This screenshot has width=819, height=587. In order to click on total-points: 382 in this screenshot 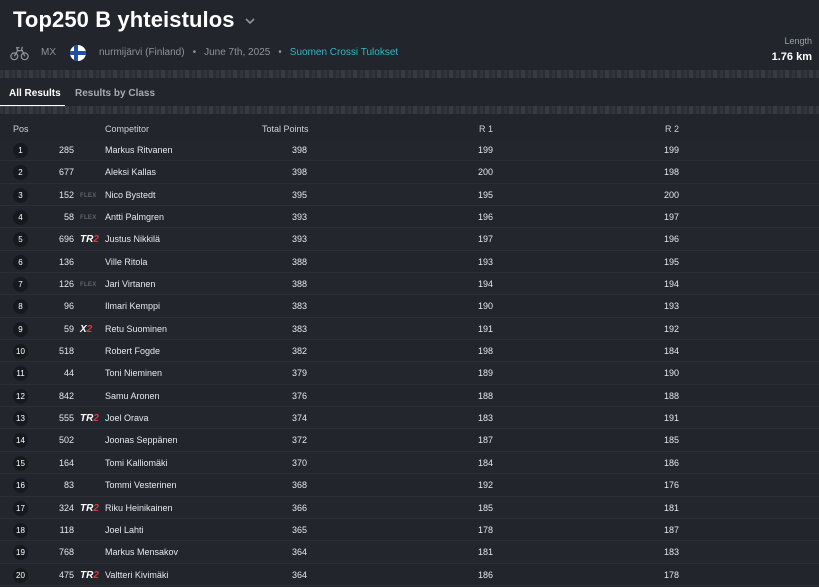, I will do `click(299, 351)`.